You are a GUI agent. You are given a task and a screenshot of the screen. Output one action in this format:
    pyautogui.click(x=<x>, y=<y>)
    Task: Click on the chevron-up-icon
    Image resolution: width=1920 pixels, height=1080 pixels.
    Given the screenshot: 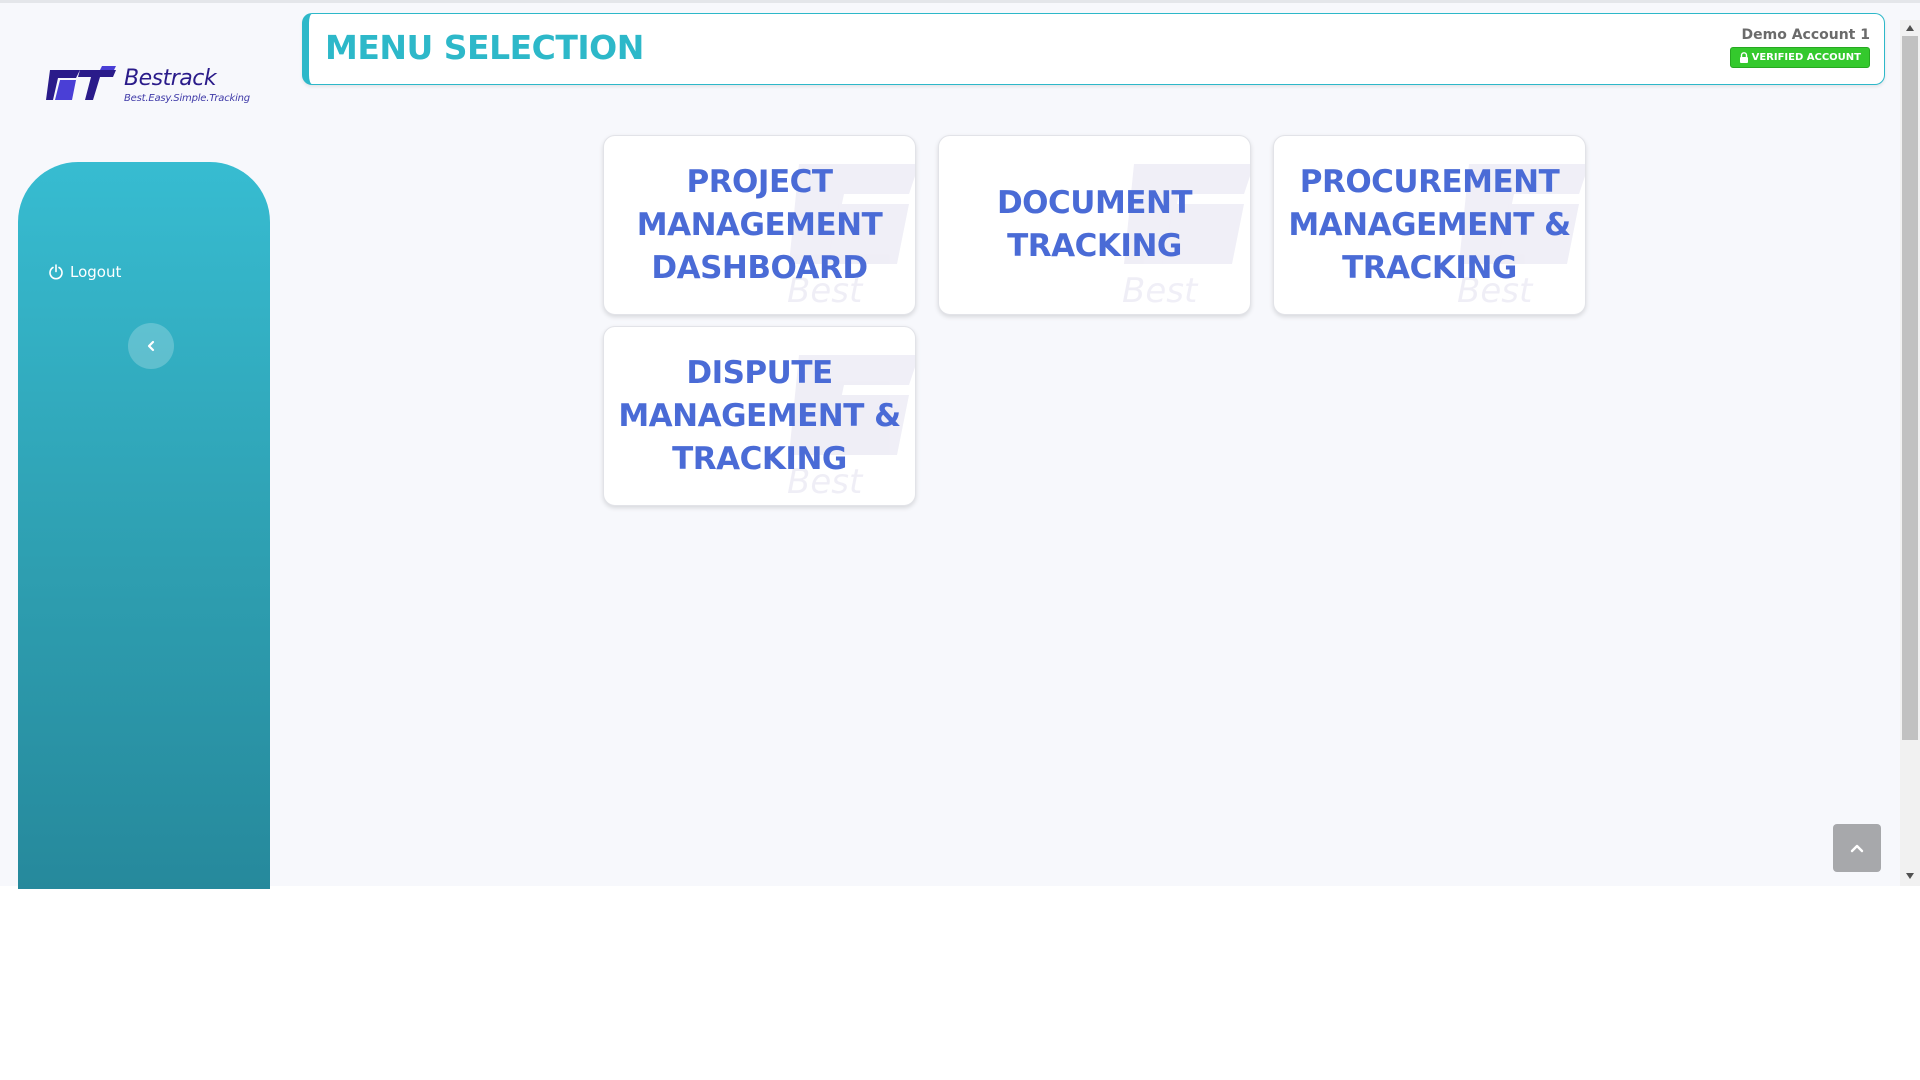 What is the action you would take?
    pyautogui.click(x=1857, y=848)
    